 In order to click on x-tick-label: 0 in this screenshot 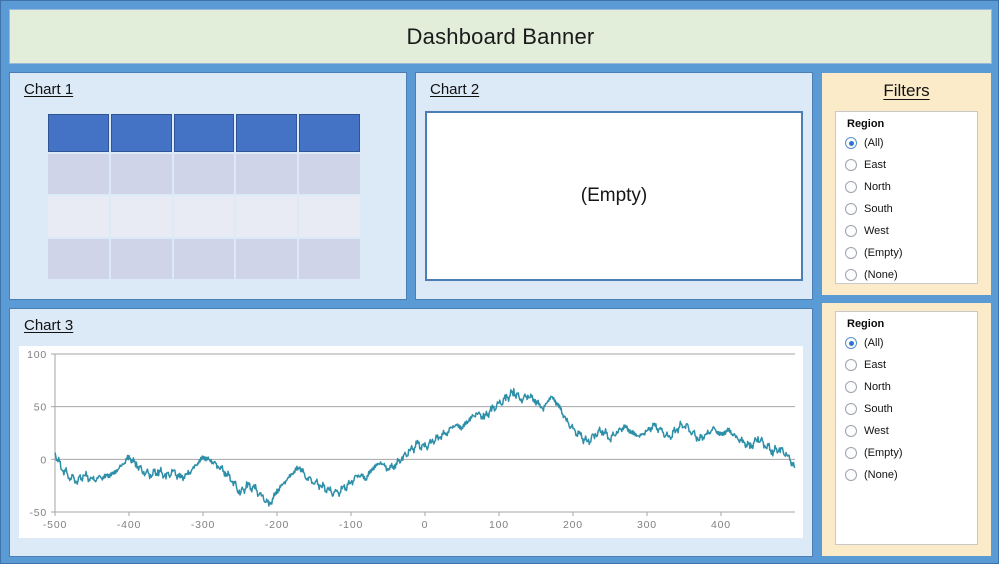, I will do `click(425, 525)`.